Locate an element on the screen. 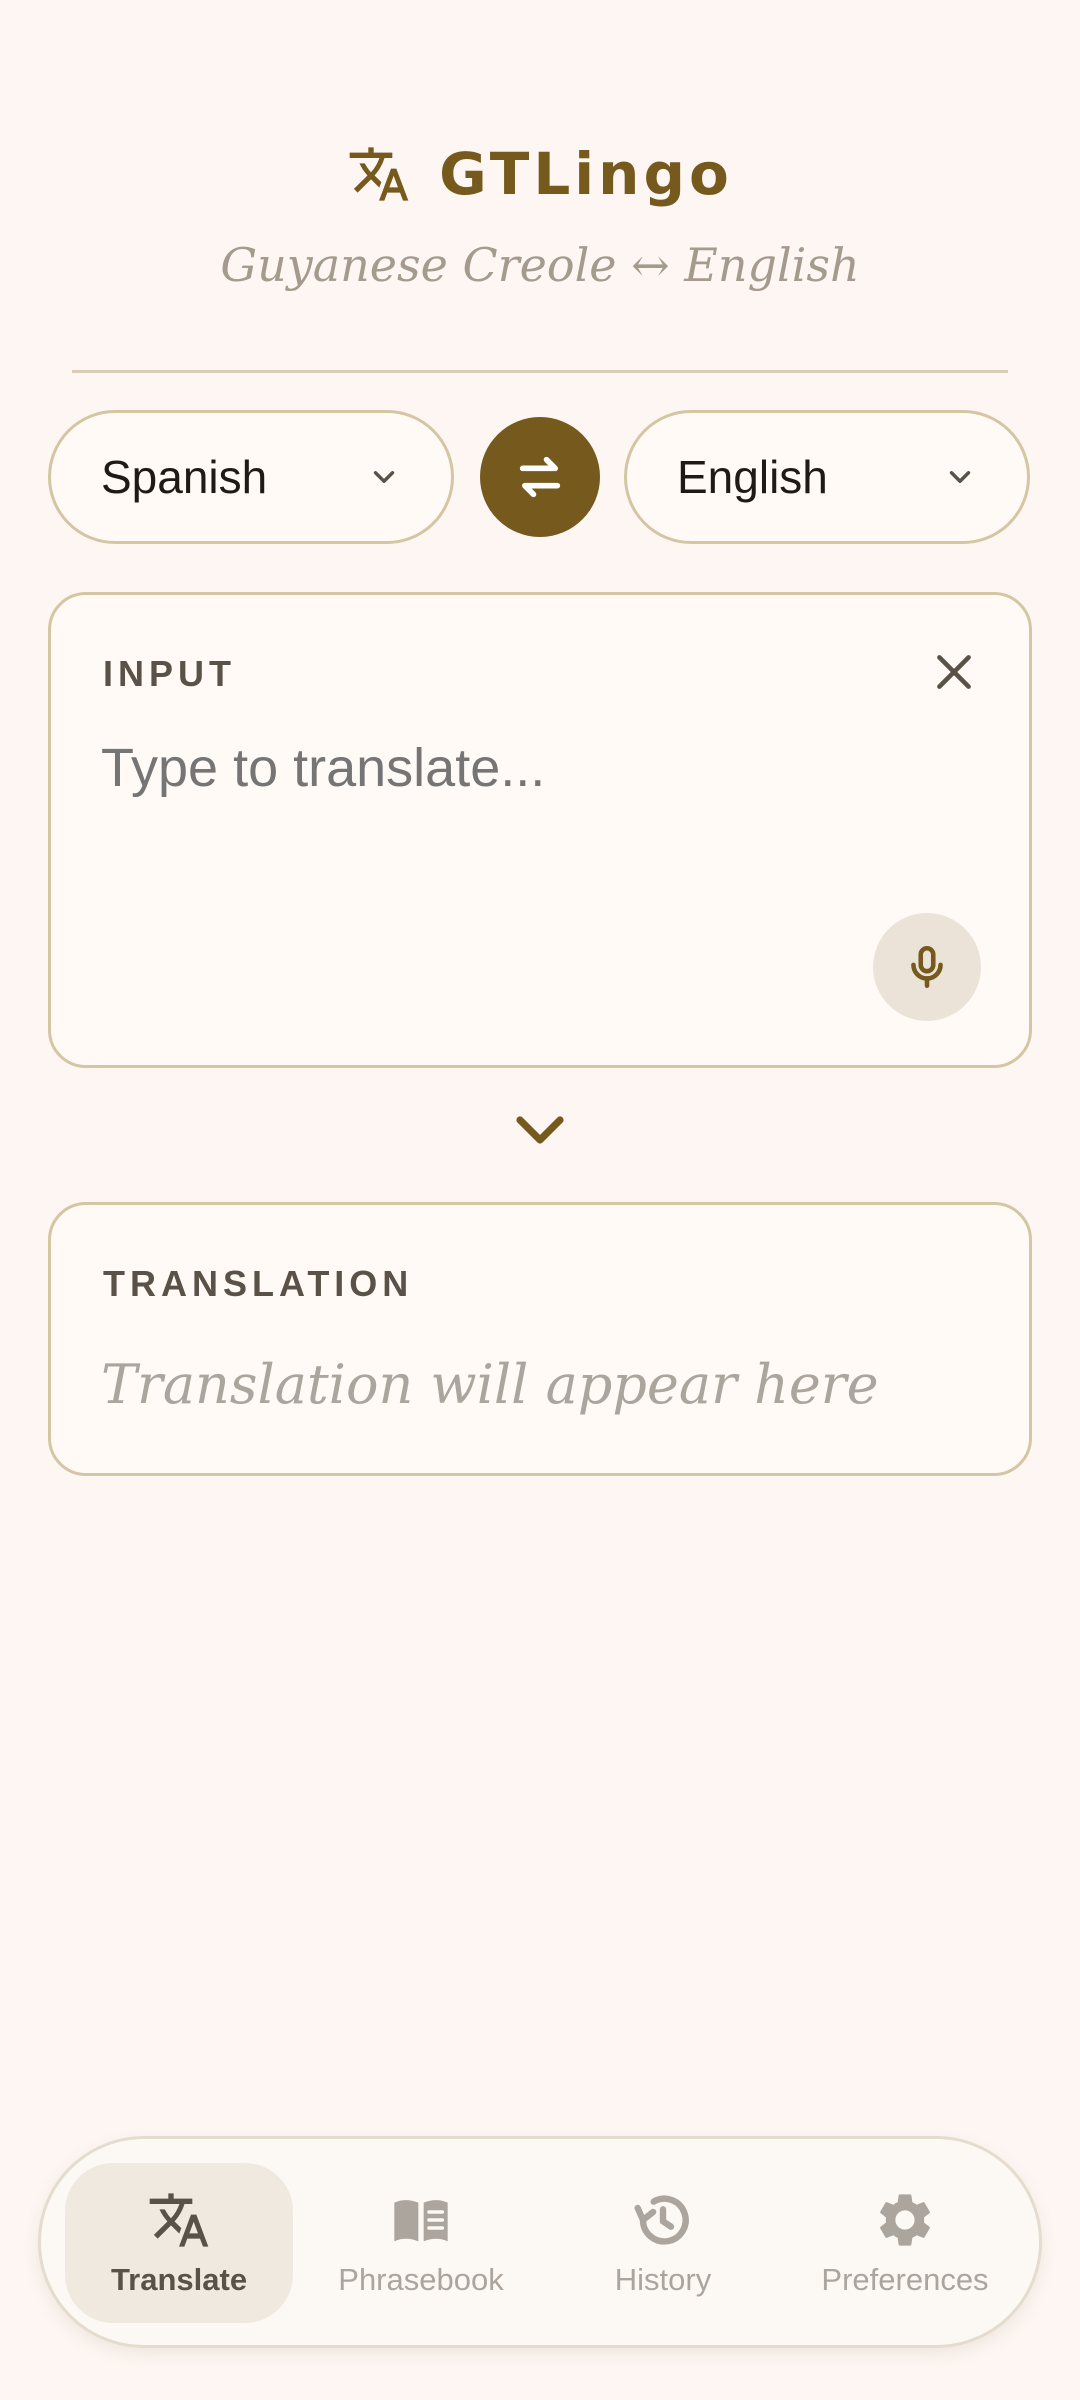  header-divider is located at coordinates (540, 371).